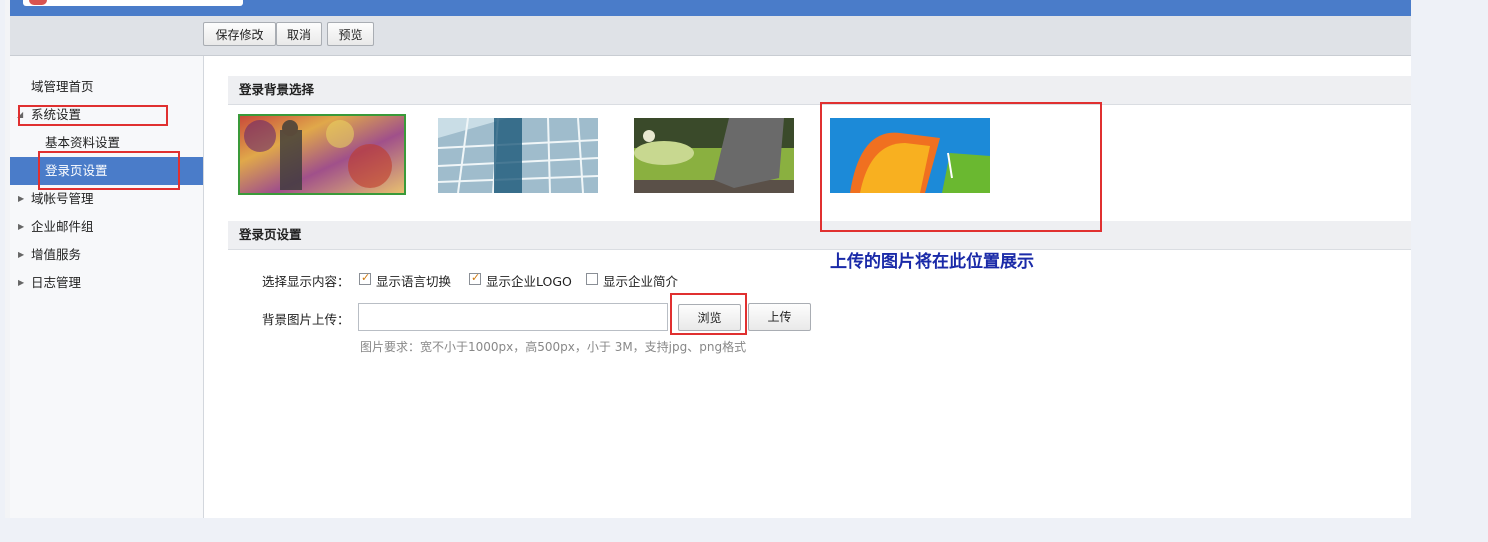 The image size is (1488, 542). I want to click on enterprise-logo-checkbox, so click(475, 278).